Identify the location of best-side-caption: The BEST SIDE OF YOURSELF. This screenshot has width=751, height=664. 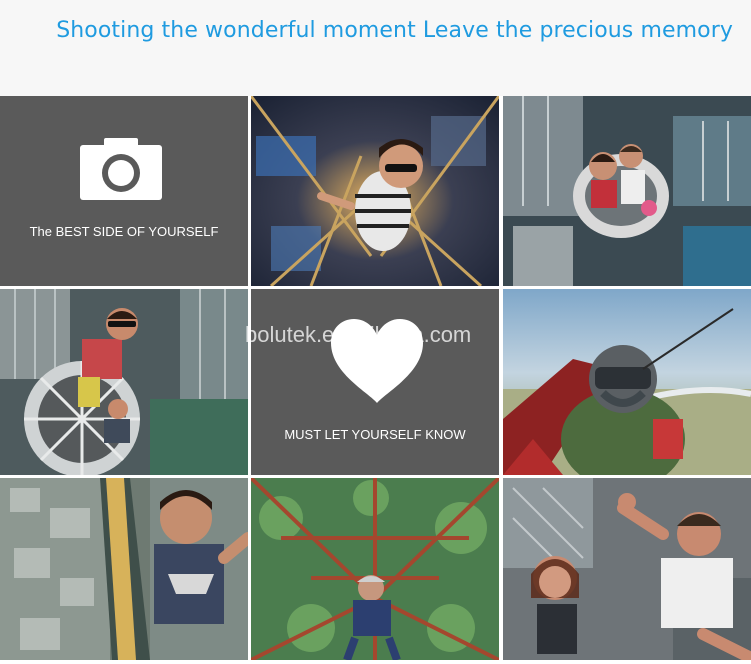
(124, 231).